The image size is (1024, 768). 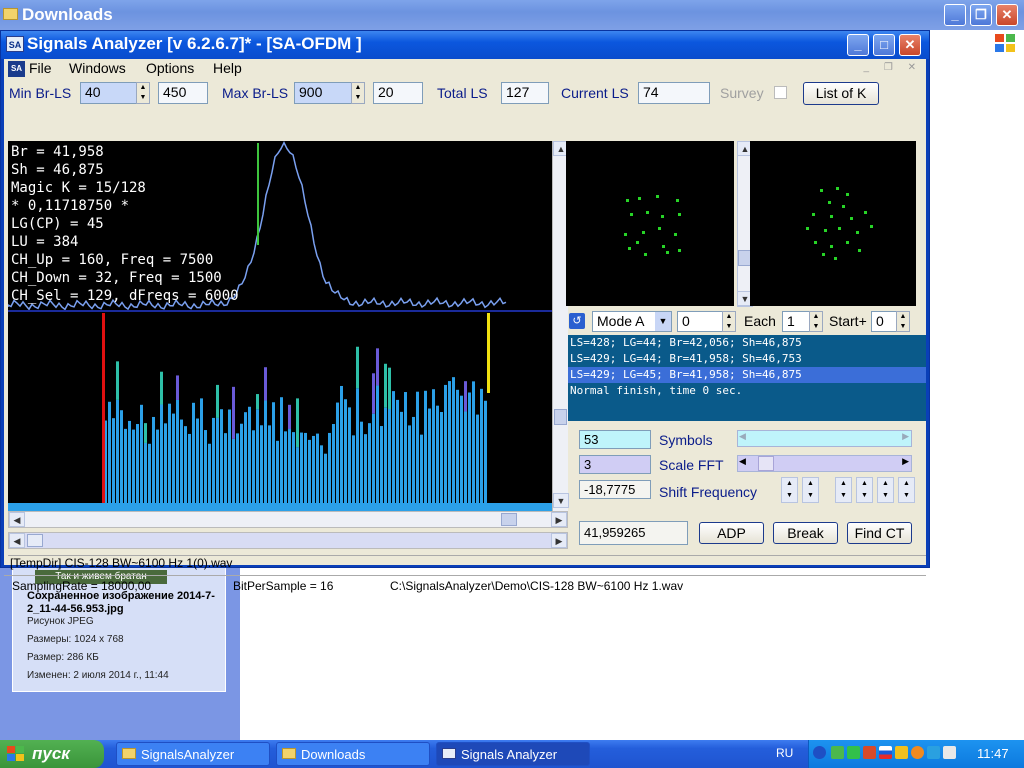 I want to click on min-brls-spinner: ▲ ▼, so click(x=143, y=93).